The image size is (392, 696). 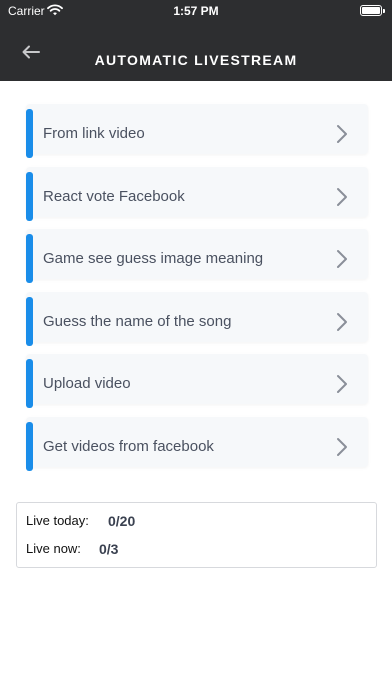 I want to click on live-today-value: 0/20, so click(x=122, y=521).